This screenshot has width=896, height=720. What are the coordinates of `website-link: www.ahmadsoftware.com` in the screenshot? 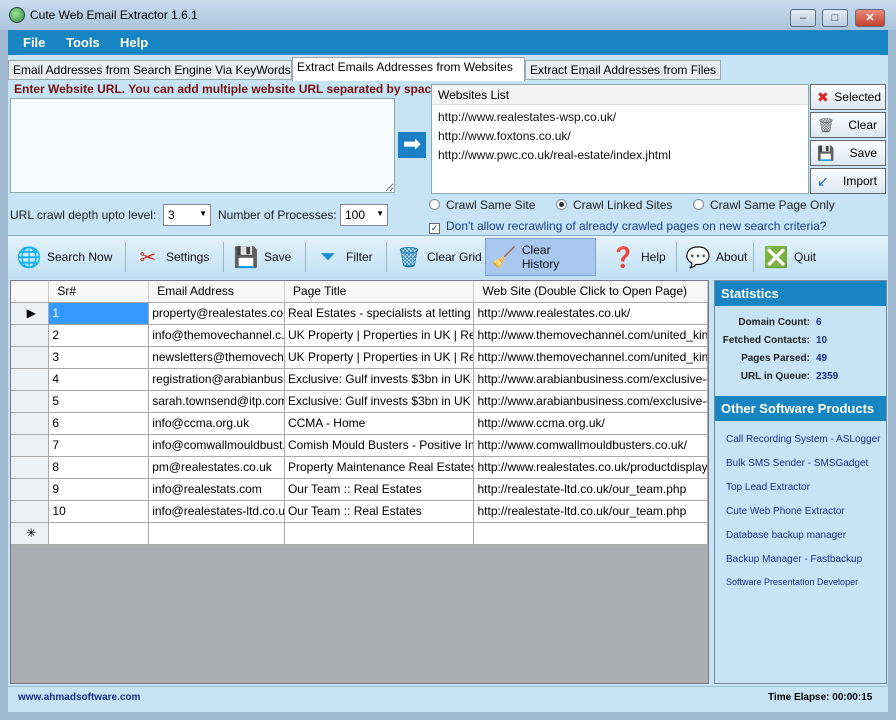 It's located at (79, 697).